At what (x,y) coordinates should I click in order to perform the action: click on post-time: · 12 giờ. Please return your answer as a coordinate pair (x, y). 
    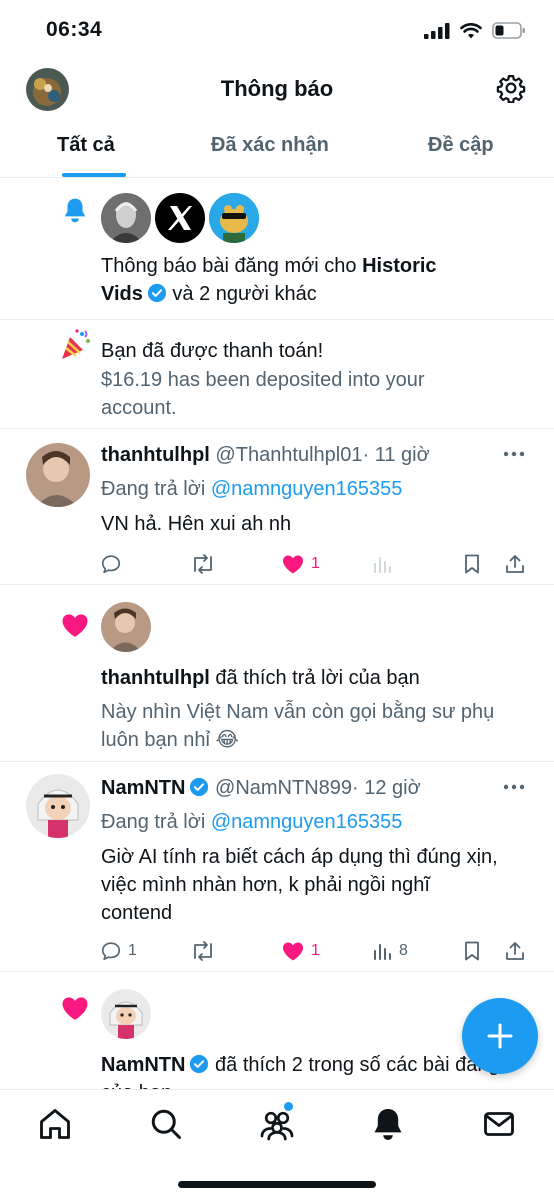
    Looking at the image, I should click on (386, 788).